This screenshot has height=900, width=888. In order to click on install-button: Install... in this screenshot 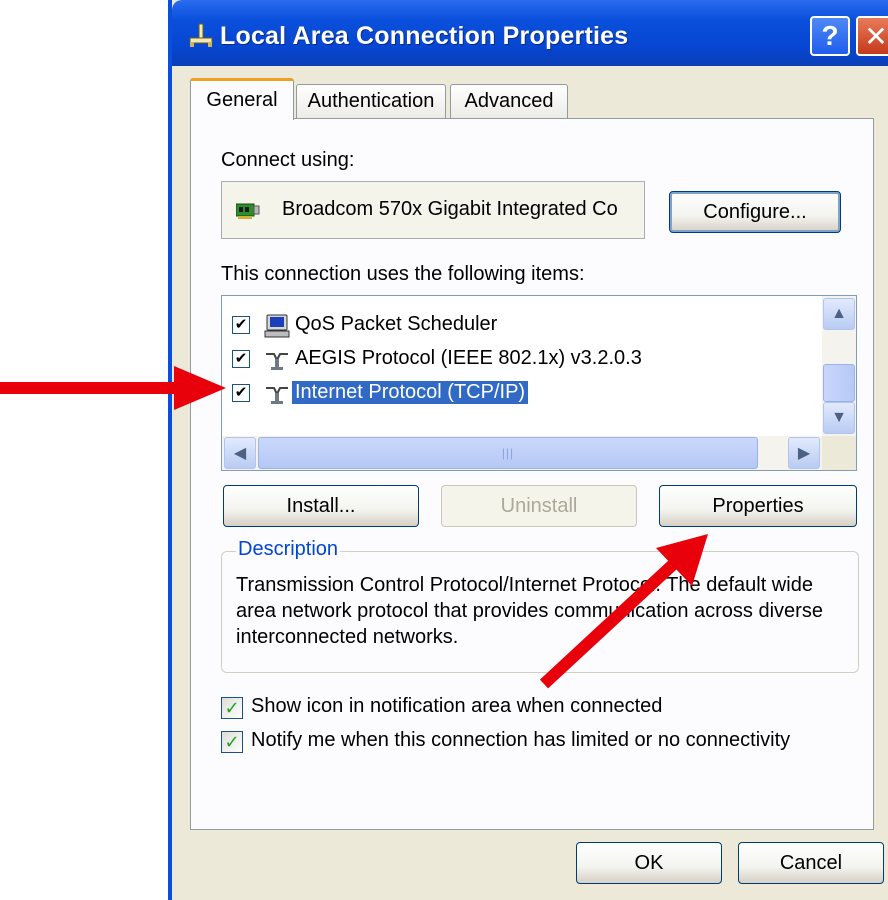, I will do `click(321, 506)`.